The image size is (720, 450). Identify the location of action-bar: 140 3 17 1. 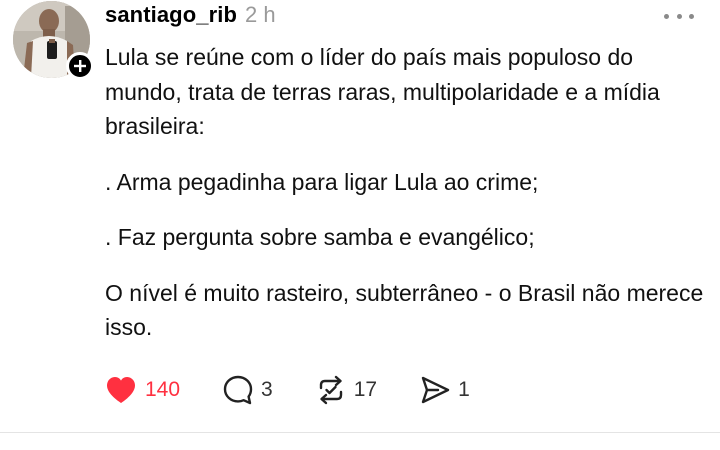
(287, 390).